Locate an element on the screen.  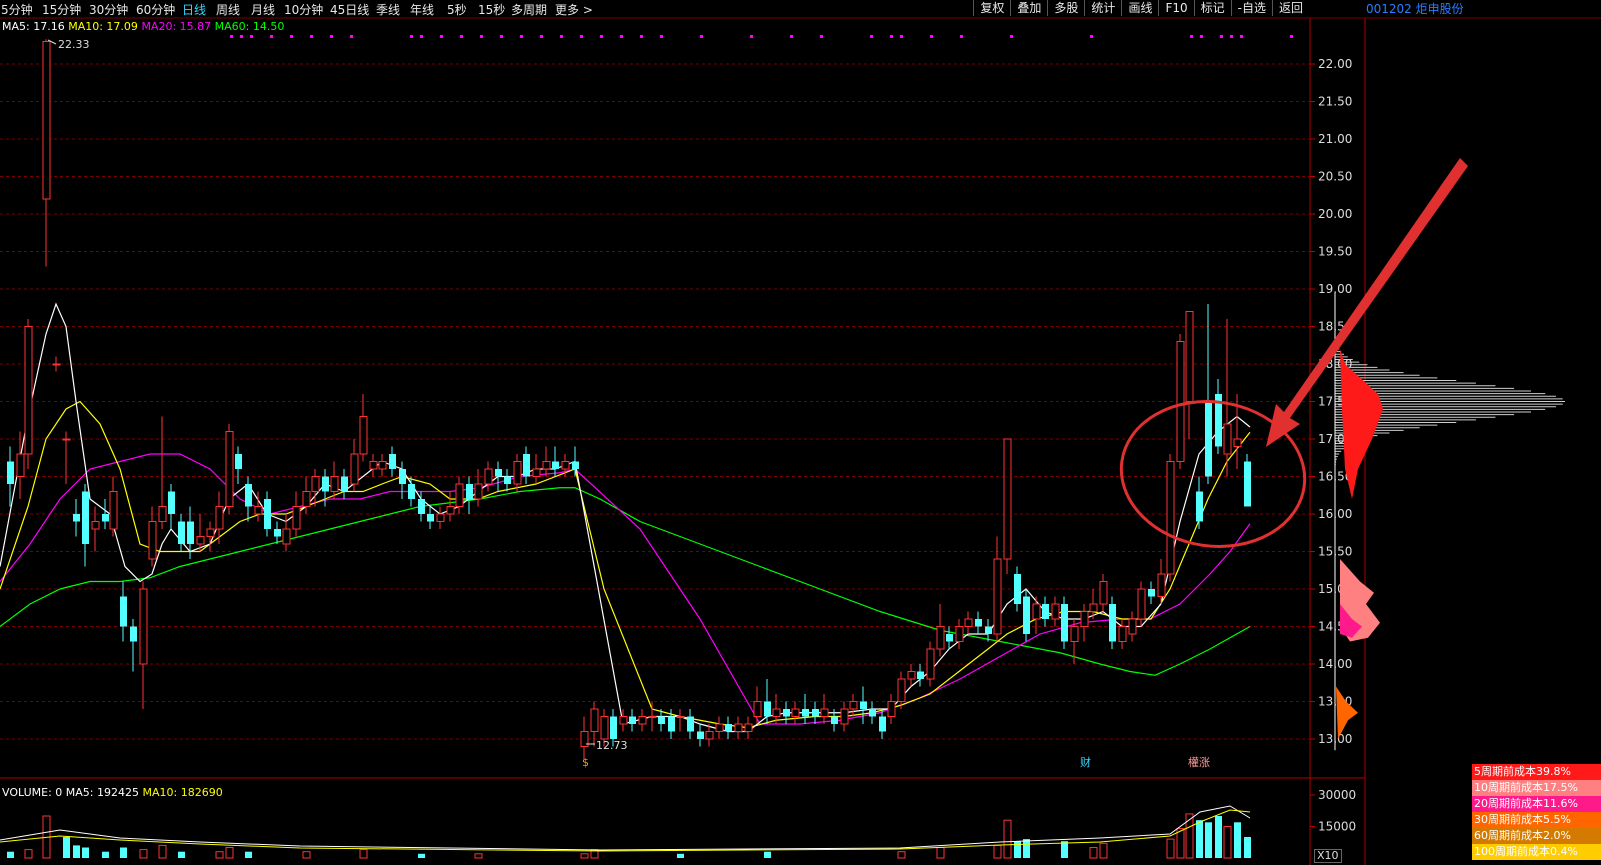
event-mark: 權涨 is located at coordinates (1199, 762).